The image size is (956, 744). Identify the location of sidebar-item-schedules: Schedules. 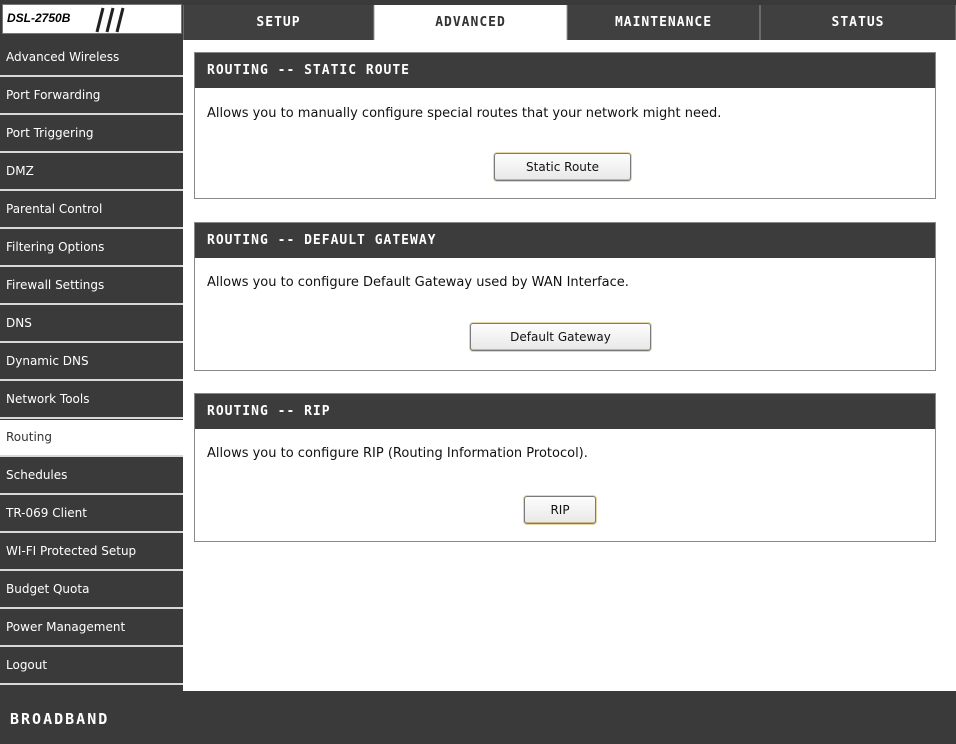
(91, 476).